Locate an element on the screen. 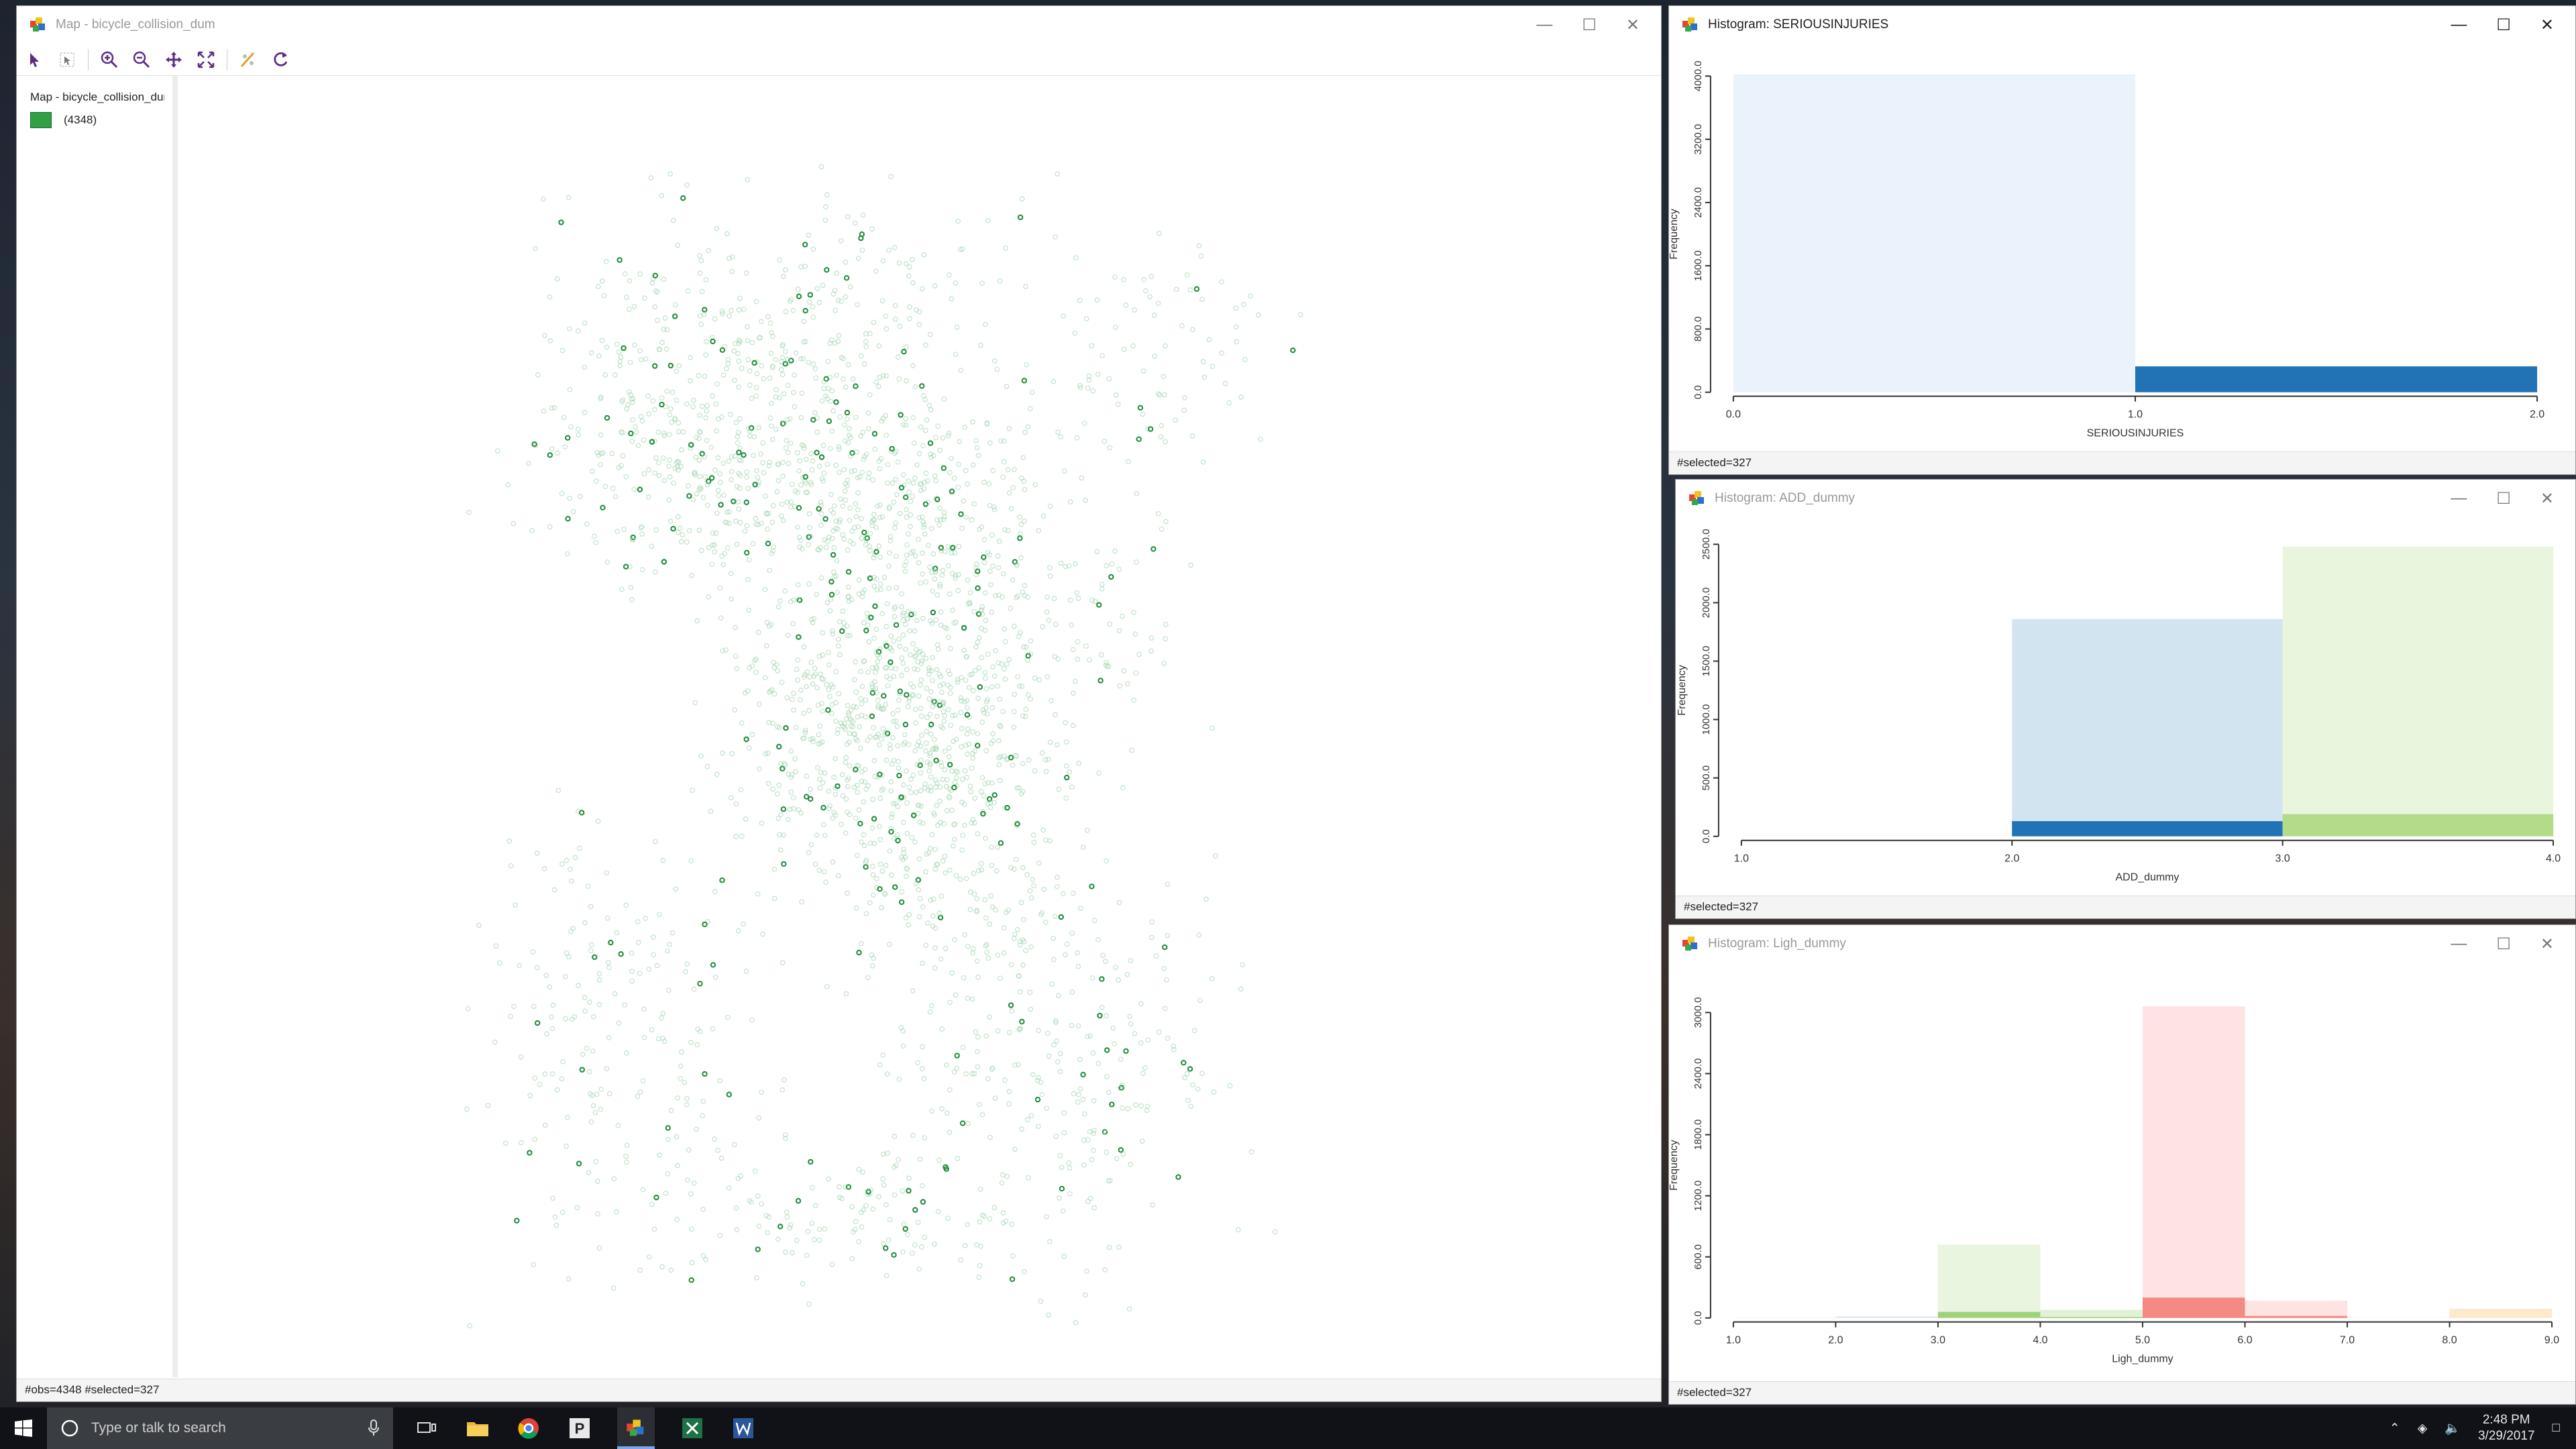  file-explorer-icon is located at coordinates (477, 1428).